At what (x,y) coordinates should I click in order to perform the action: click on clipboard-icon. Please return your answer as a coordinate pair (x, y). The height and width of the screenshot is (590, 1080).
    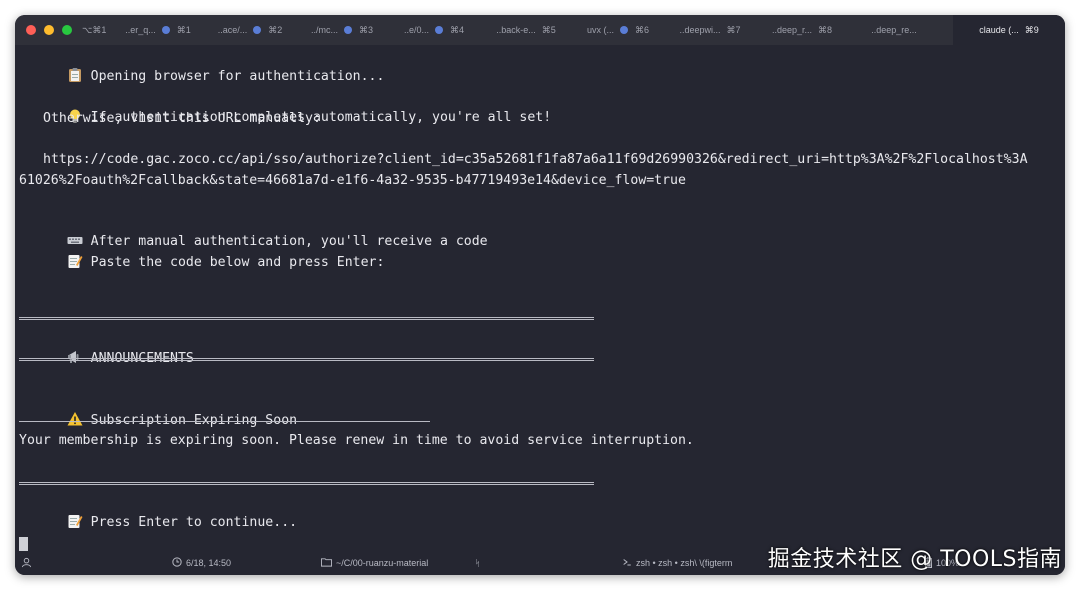
    Looking at the image, I should click on (75, 75).